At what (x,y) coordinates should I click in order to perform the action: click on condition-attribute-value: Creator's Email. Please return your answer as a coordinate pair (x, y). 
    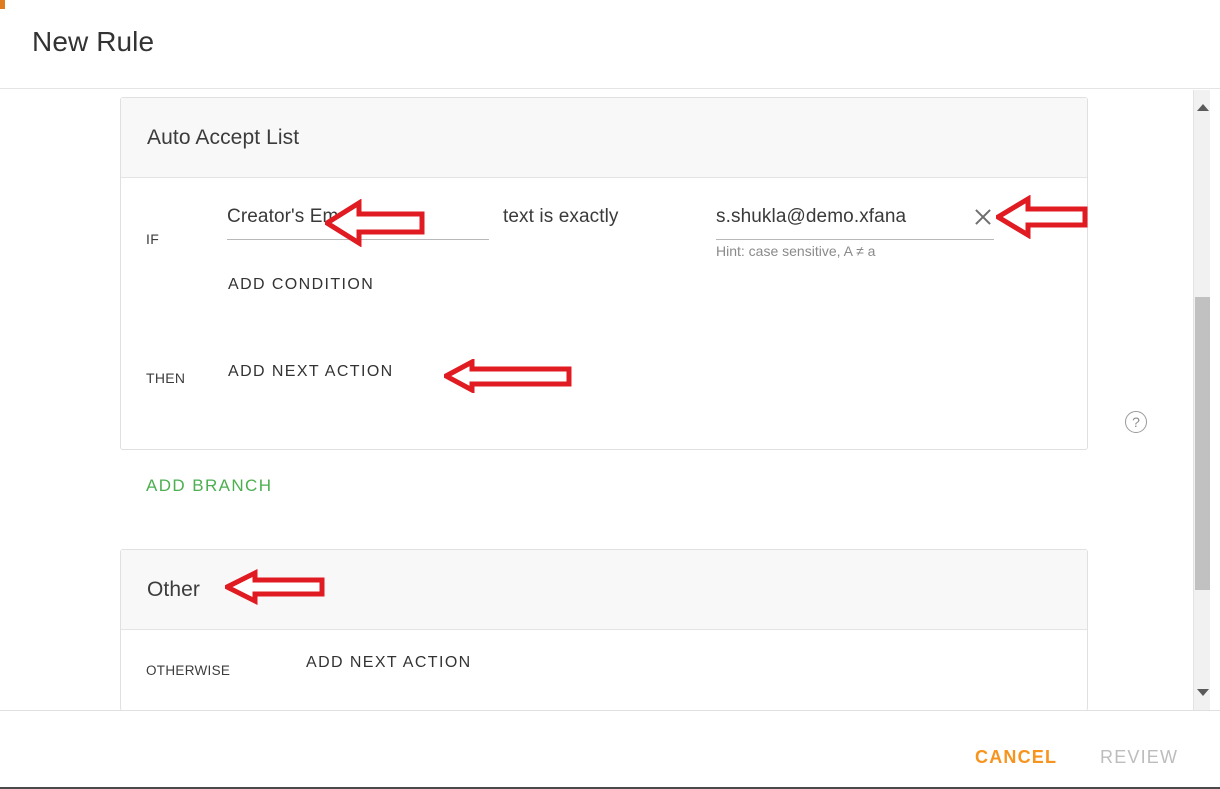
    Looking at the image, I should click on (292, 216).